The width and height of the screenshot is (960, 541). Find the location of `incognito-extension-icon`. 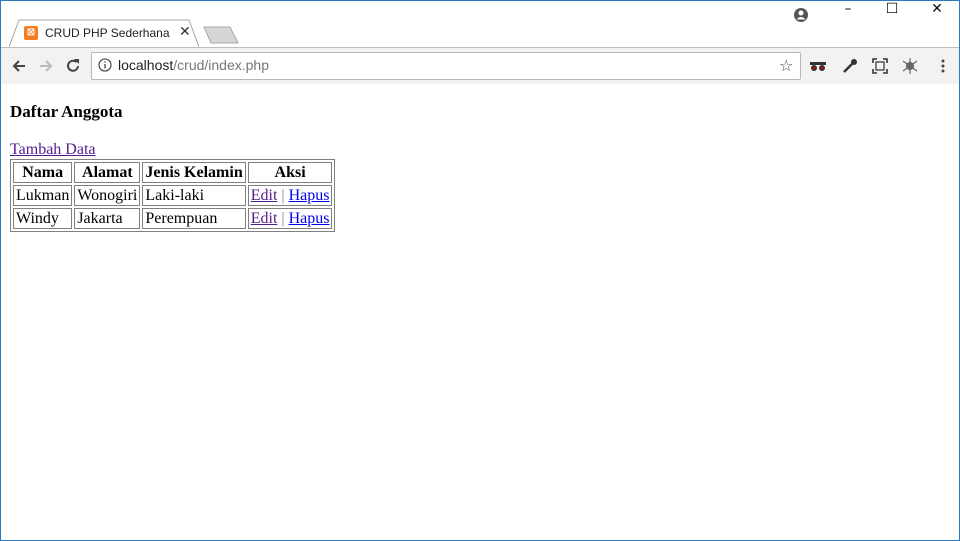

incognito-extension-icon is located at coordinates (818, 66).